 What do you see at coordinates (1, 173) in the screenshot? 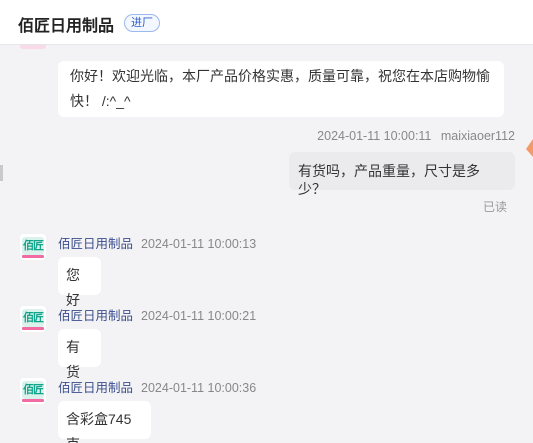
I see `scroll-edge` at bounding box center [1, 173].